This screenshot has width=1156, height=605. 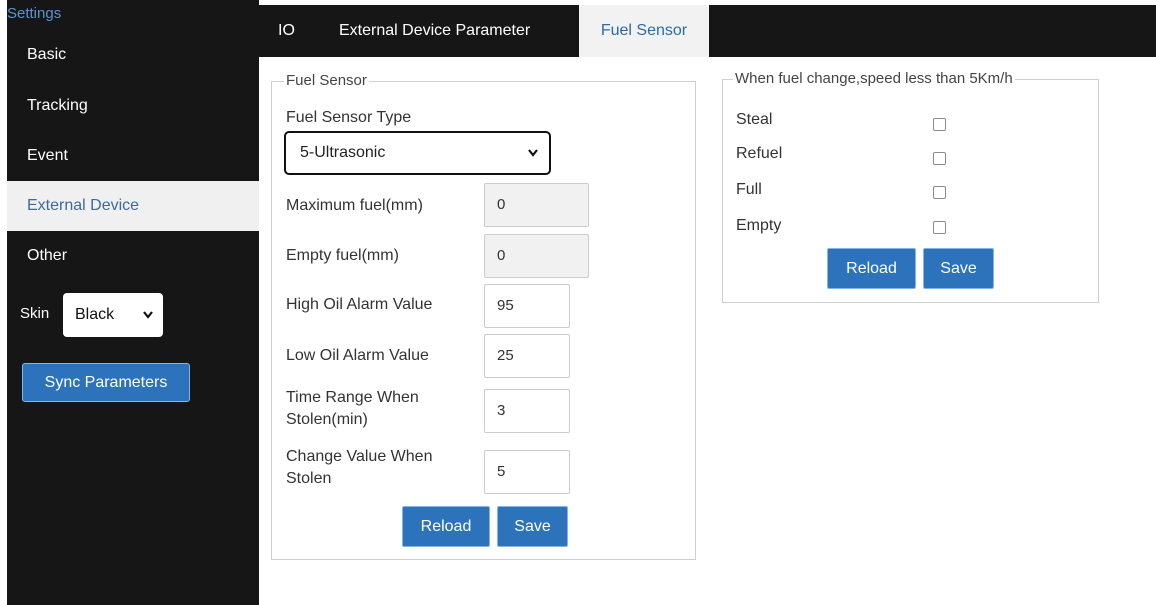 I want to click on tab-bar: IO External Device Parameter Fuel Sensor, so click(x=707, y=31).